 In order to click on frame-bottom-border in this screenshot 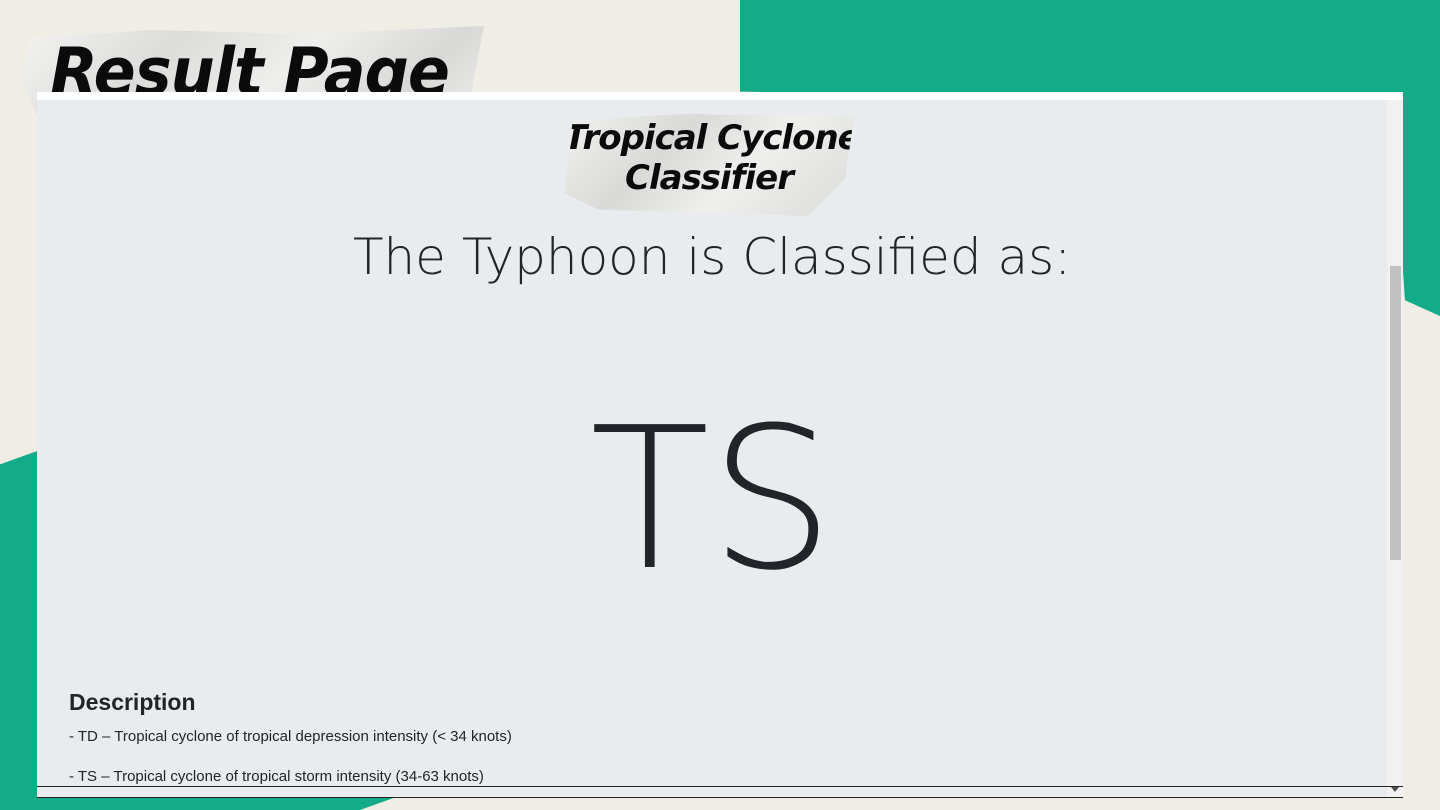, I will do `click(720, 792)`.